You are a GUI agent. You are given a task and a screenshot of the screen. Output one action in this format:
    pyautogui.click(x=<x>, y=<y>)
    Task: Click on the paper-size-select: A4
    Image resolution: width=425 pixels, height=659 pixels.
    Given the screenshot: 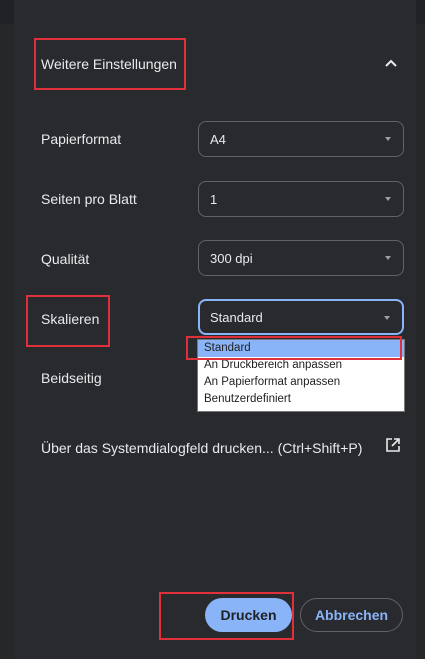 What is the action you would take?
    pyautogui.click(x=301, y=139)
    